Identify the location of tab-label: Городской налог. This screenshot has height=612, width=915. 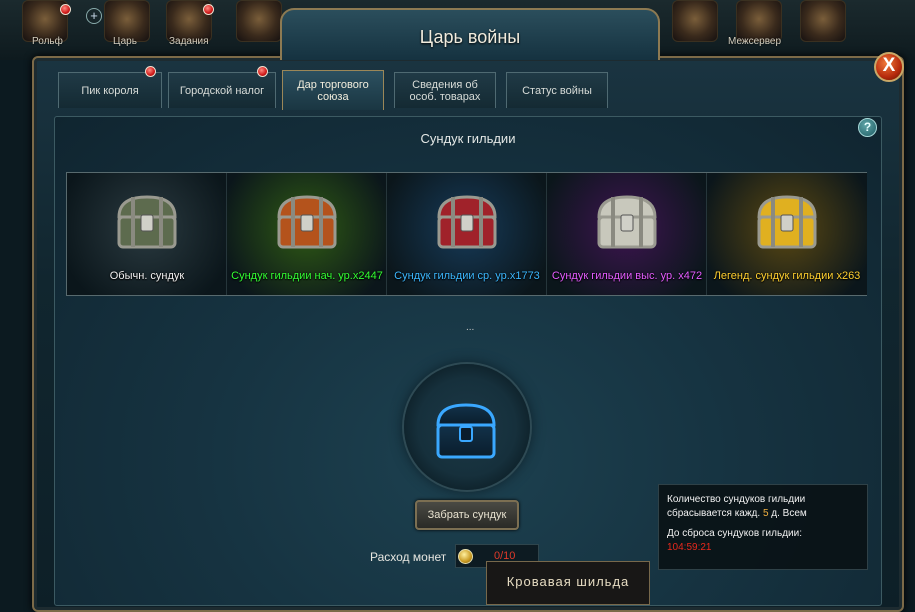
(222, 90).